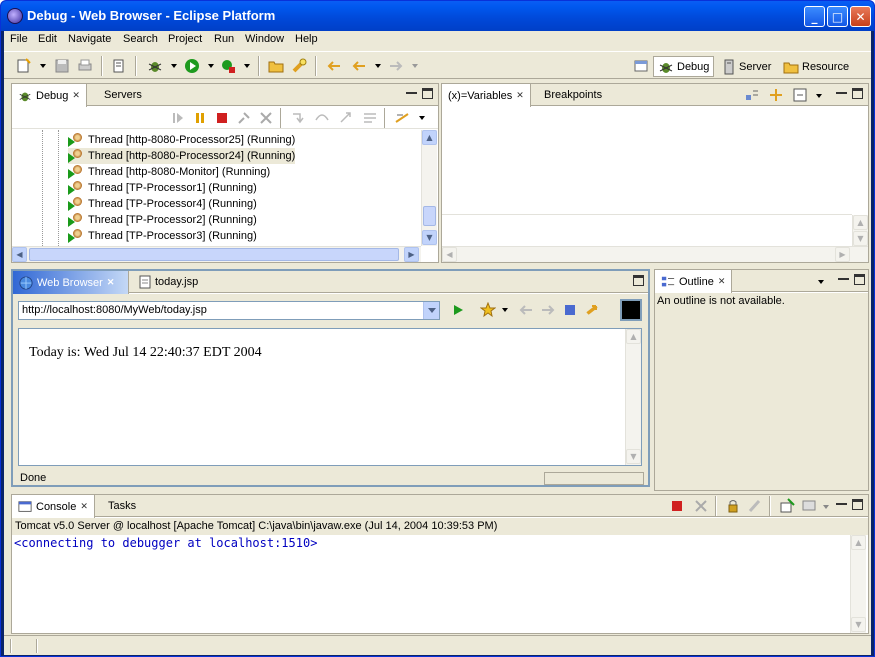  What do you see at coordinates (431, 310) in the screenshot?
I see `url-dropdown-button` at bounding box center [431, 310].